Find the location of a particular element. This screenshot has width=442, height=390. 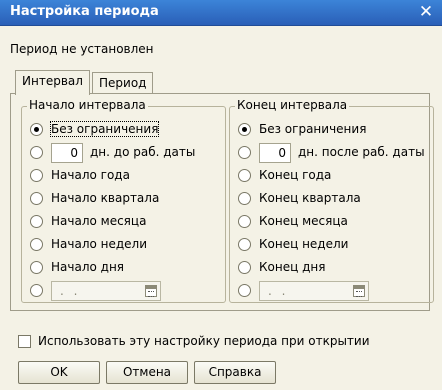

option-label: Начало квартала is located at coordinates (105, 198).